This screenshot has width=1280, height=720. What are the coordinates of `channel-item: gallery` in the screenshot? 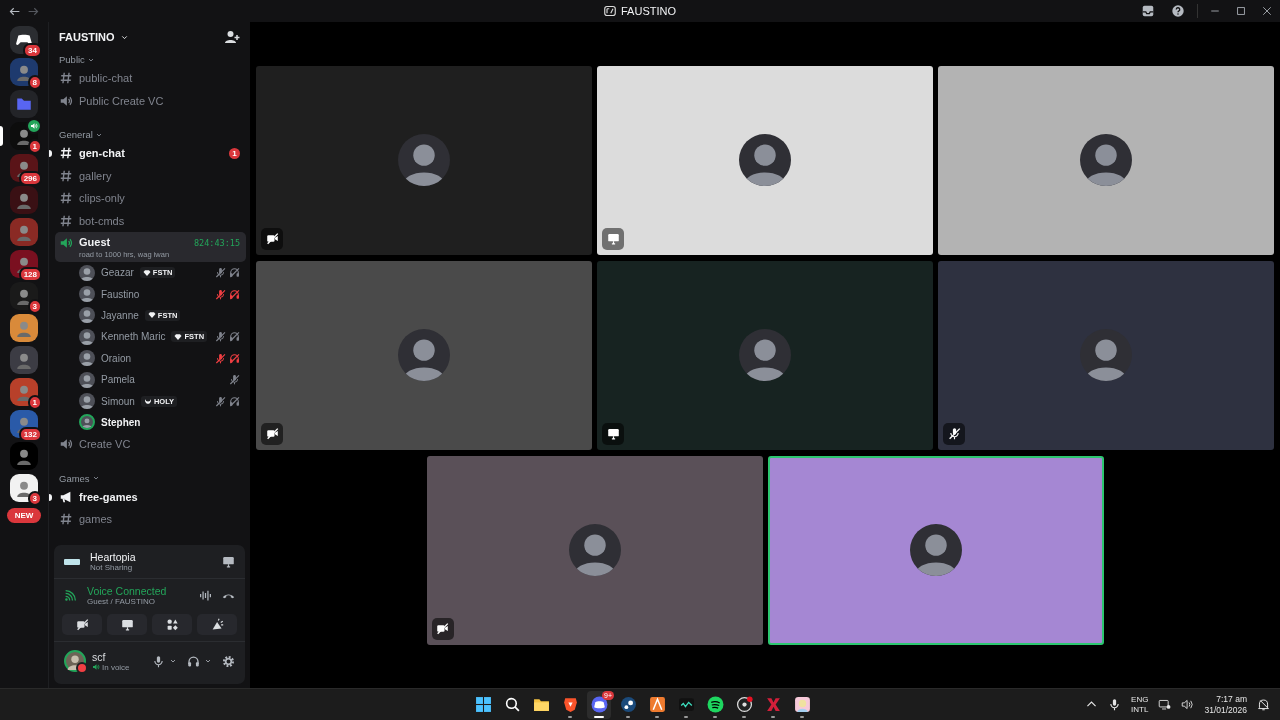 It's located at (150, 175).